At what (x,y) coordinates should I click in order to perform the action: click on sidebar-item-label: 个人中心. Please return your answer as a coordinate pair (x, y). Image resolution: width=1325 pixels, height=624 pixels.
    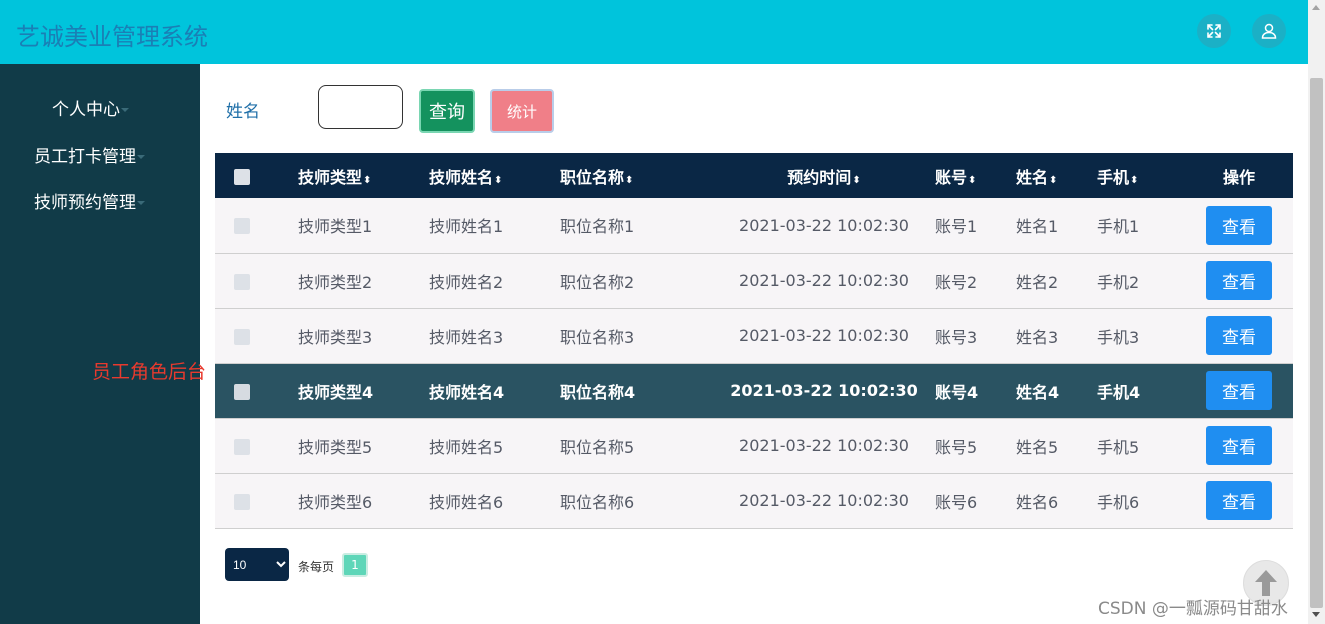
    Looking at the image, I should click on (86, 110).